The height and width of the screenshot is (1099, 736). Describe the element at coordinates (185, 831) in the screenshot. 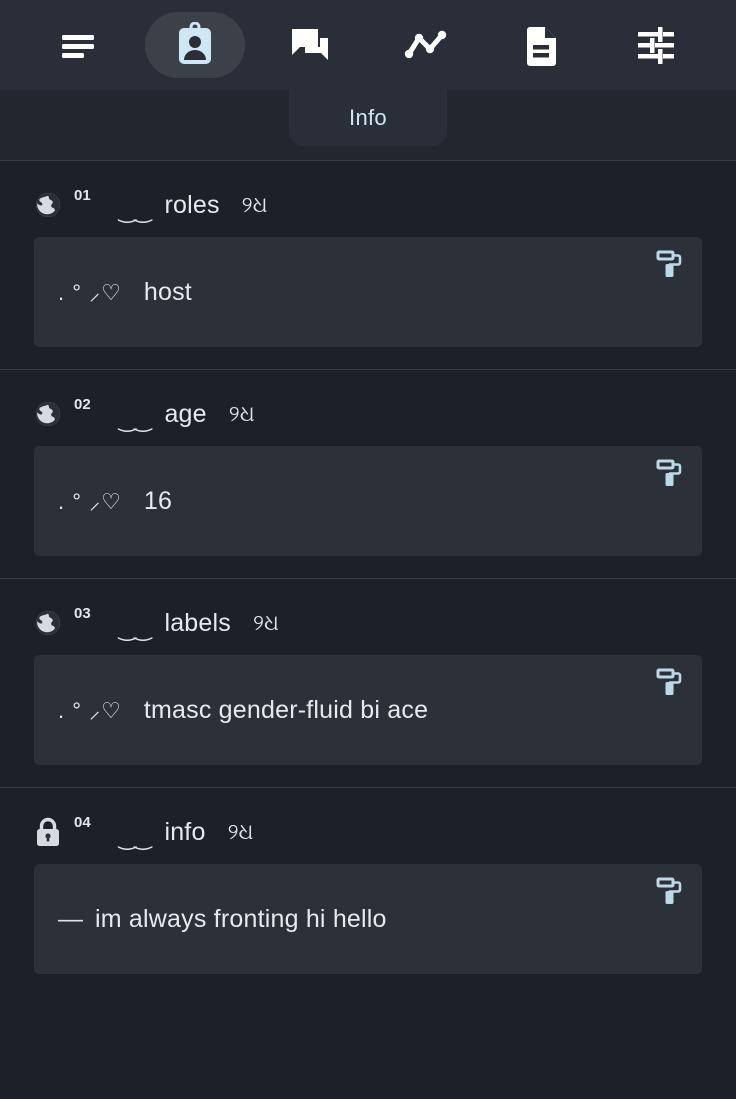

I see `entry-title: info` at that location.